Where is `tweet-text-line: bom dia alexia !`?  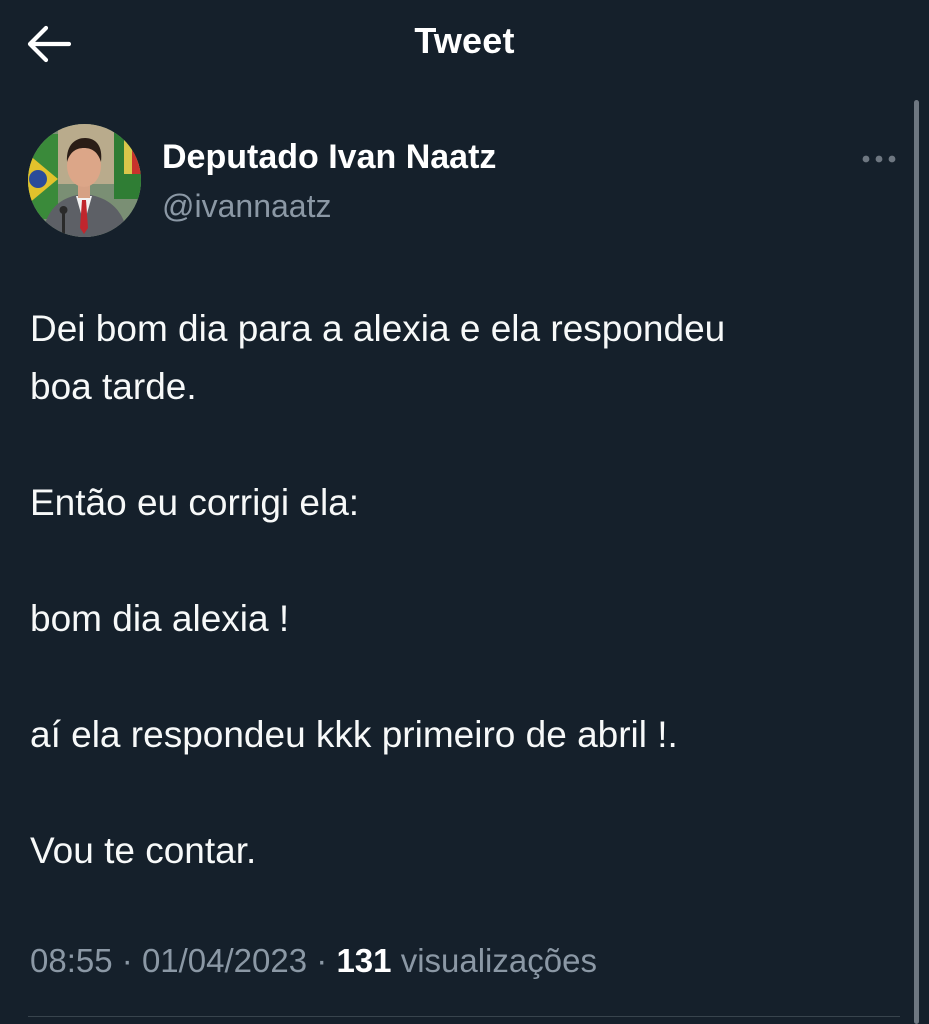
tweet-text-line: bom dia alexia ! is located at coordinates (160, 618).